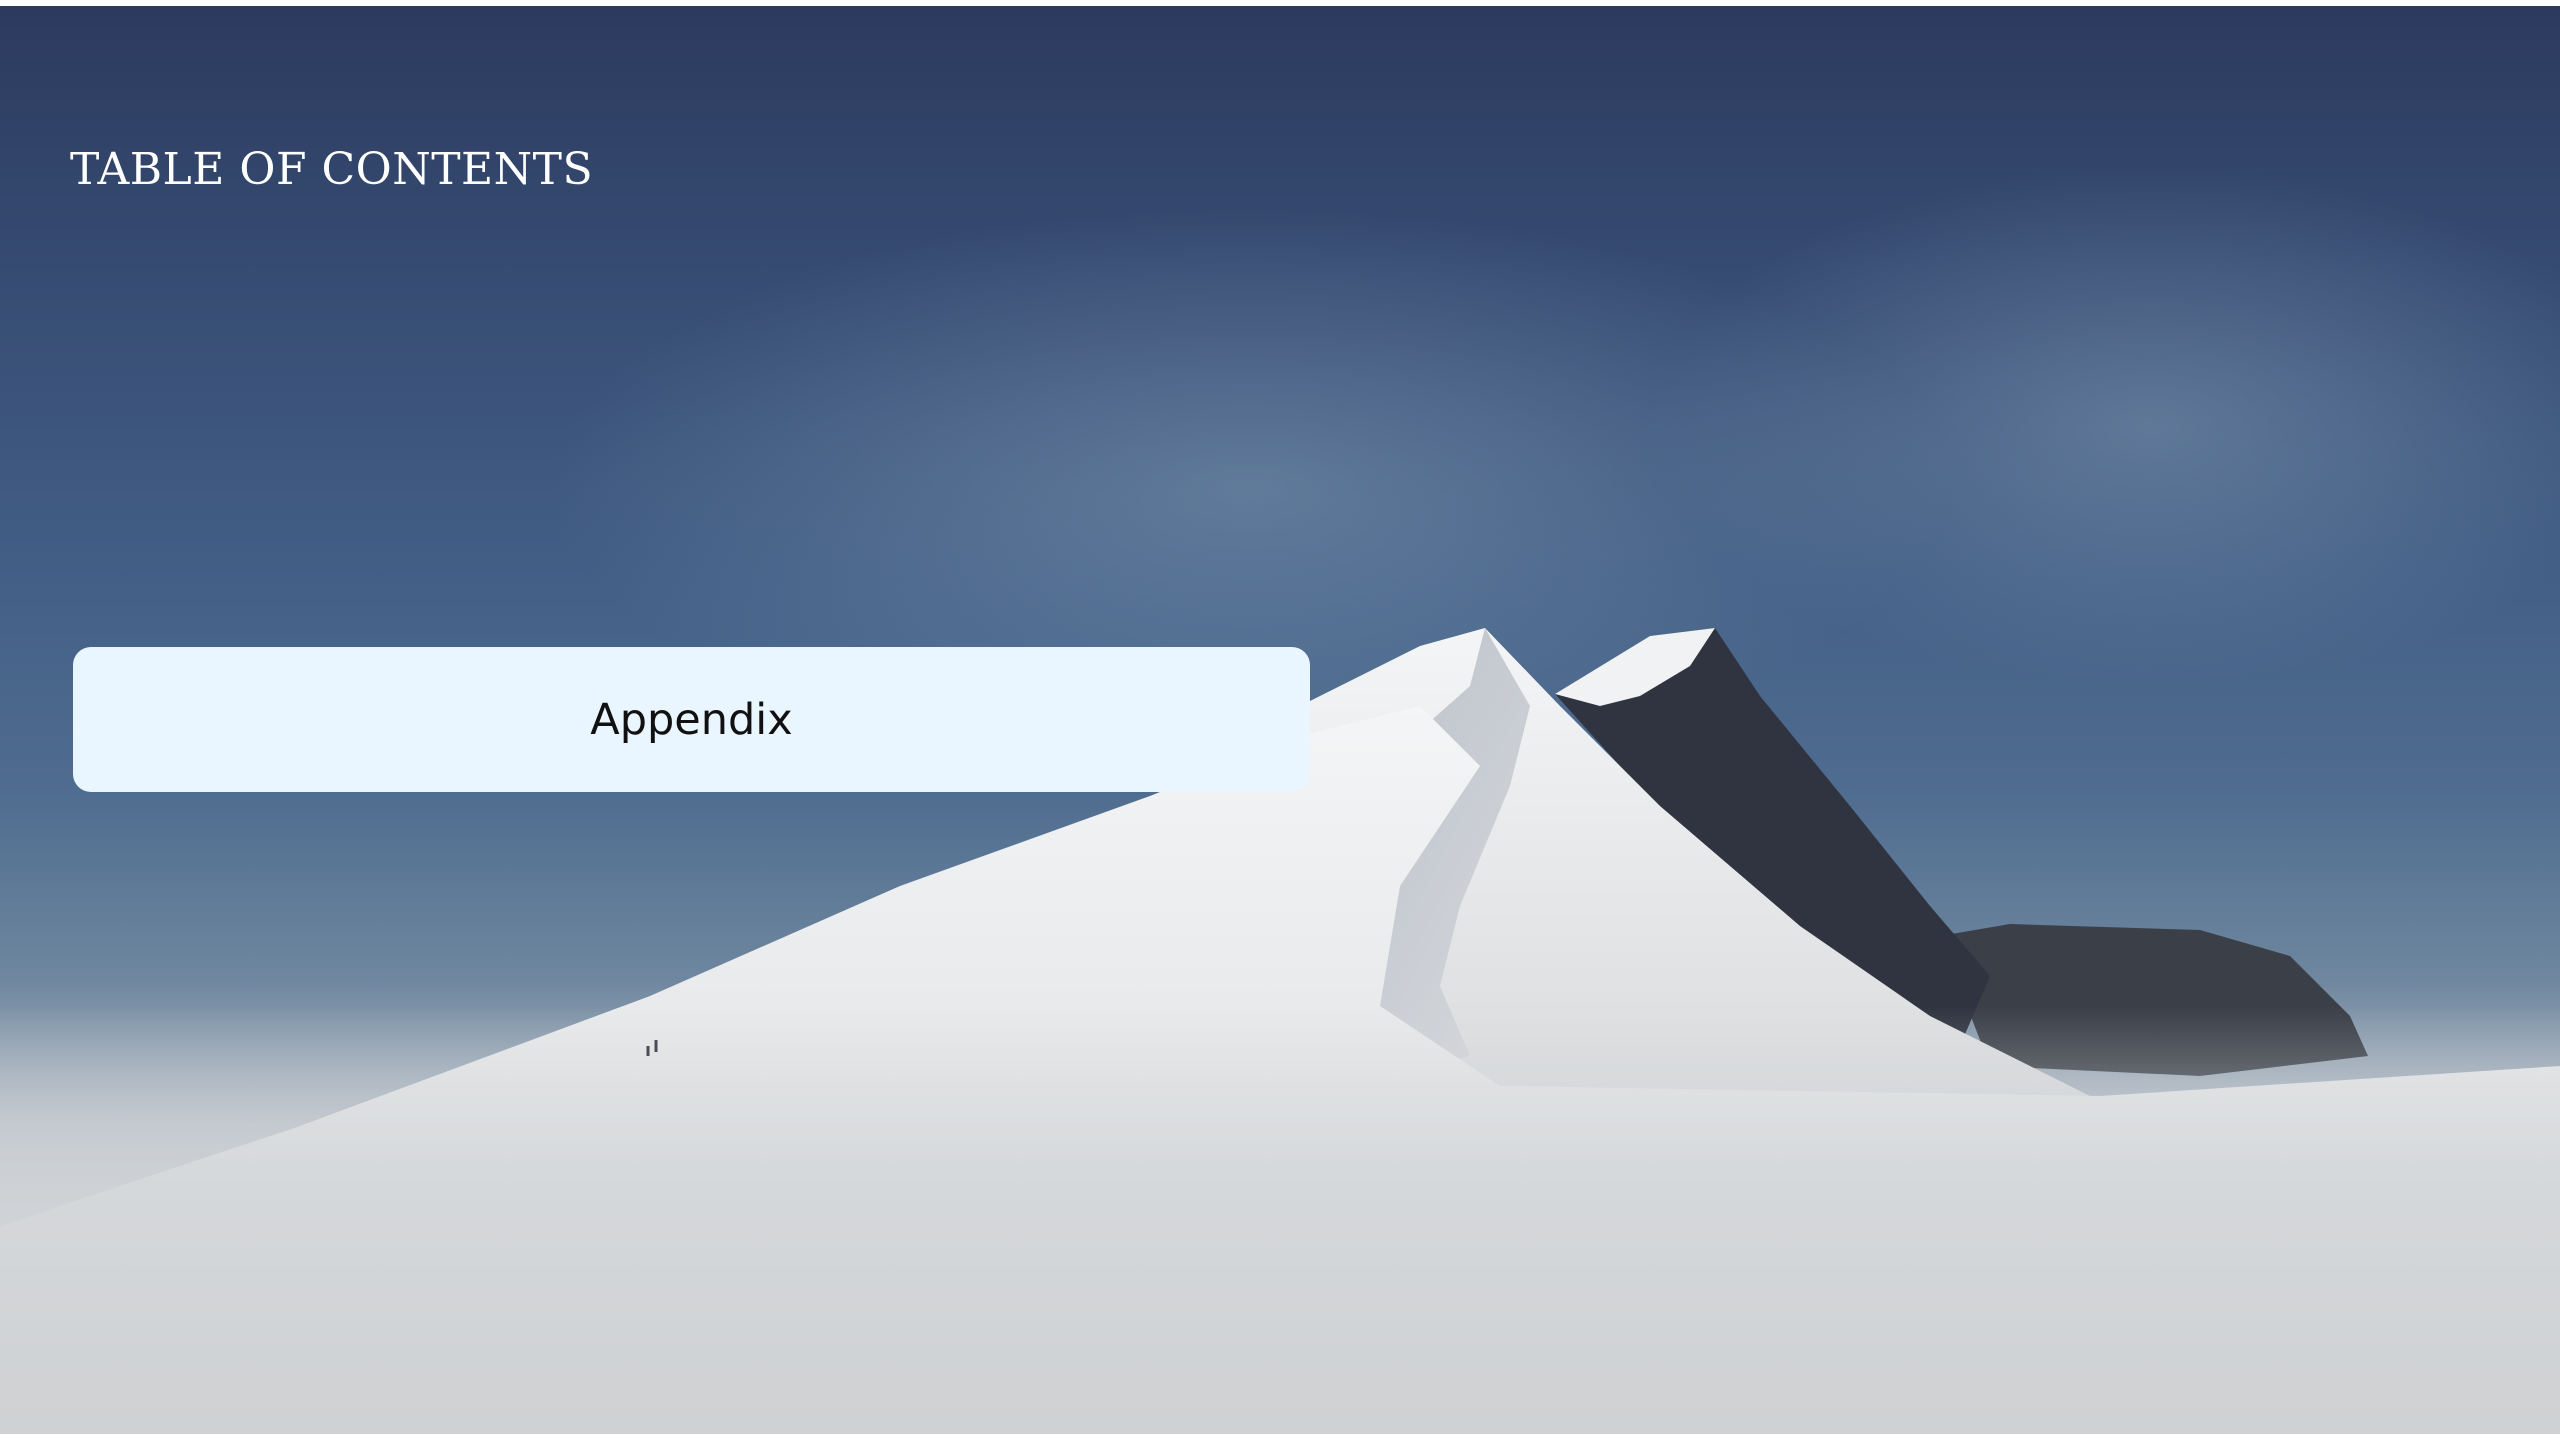 The height and width of the screenshot is (1440, 2560). What do you see at coordinates (332, 169) in the screenshot?
I see `page-title: TABLE OF CONTENTS` at bounding box center [332, 169].